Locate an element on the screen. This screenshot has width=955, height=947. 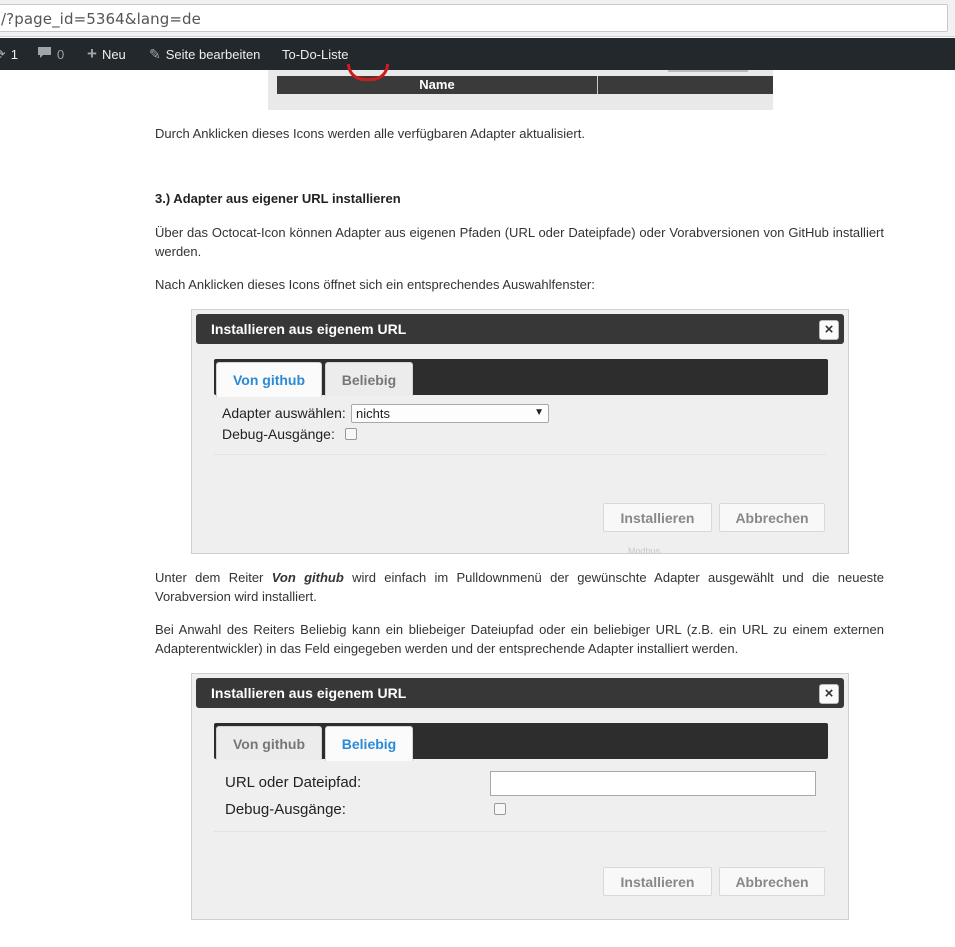
plus-icon: + is located at coordinates (92, 53).